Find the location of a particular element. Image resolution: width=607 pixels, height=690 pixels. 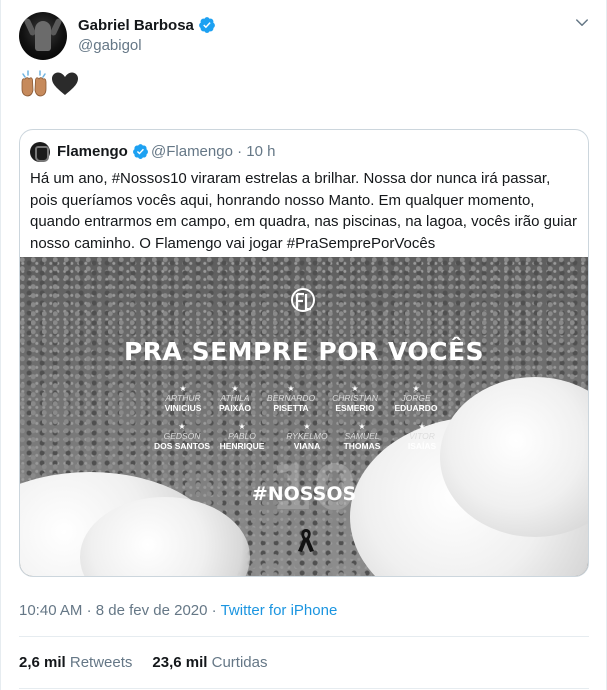

author-avatar is located at coordinates (43, 36).